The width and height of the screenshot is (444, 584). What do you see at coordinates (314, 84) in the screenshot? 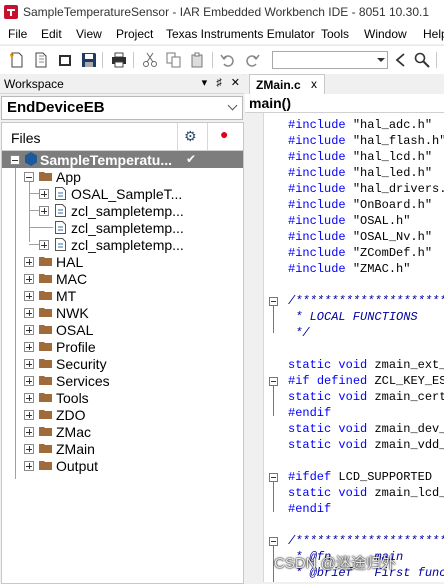
I see `close-tab-icon: x` at bounding box center [314, 84].